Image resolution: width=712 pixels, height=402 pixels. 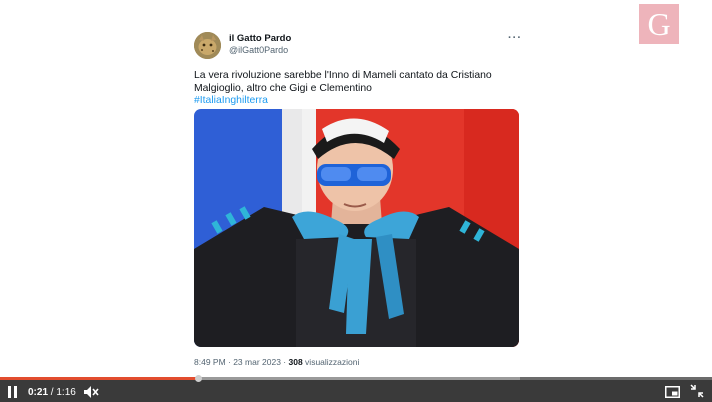 What do you see at coordinates (359, 45) in the screenshot?
I see `tweet-header: il Gatto Pardo @ilGatt0Pardo ···` at bounding box center [359, 45].